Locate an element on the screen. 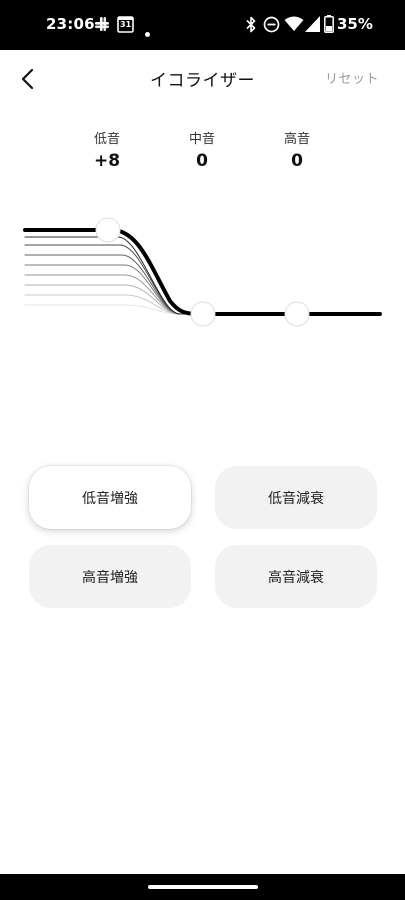 This screenshot has width=405, height=900. app-header: イコライザー リセット is located at coordinates (202, 80).